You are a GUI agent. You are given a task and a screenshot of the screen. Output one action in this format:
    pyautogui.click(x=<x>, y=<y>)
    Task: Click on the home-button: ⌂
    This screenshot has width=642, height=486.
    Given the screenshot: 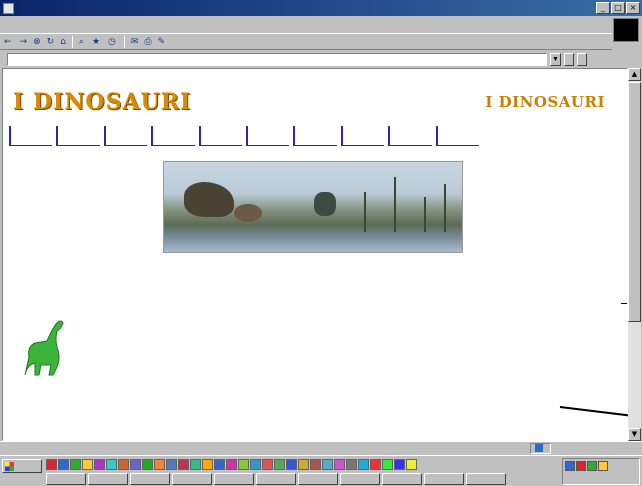 What is the action you would take?
    pyautogui.click(x=63, y=42)
    